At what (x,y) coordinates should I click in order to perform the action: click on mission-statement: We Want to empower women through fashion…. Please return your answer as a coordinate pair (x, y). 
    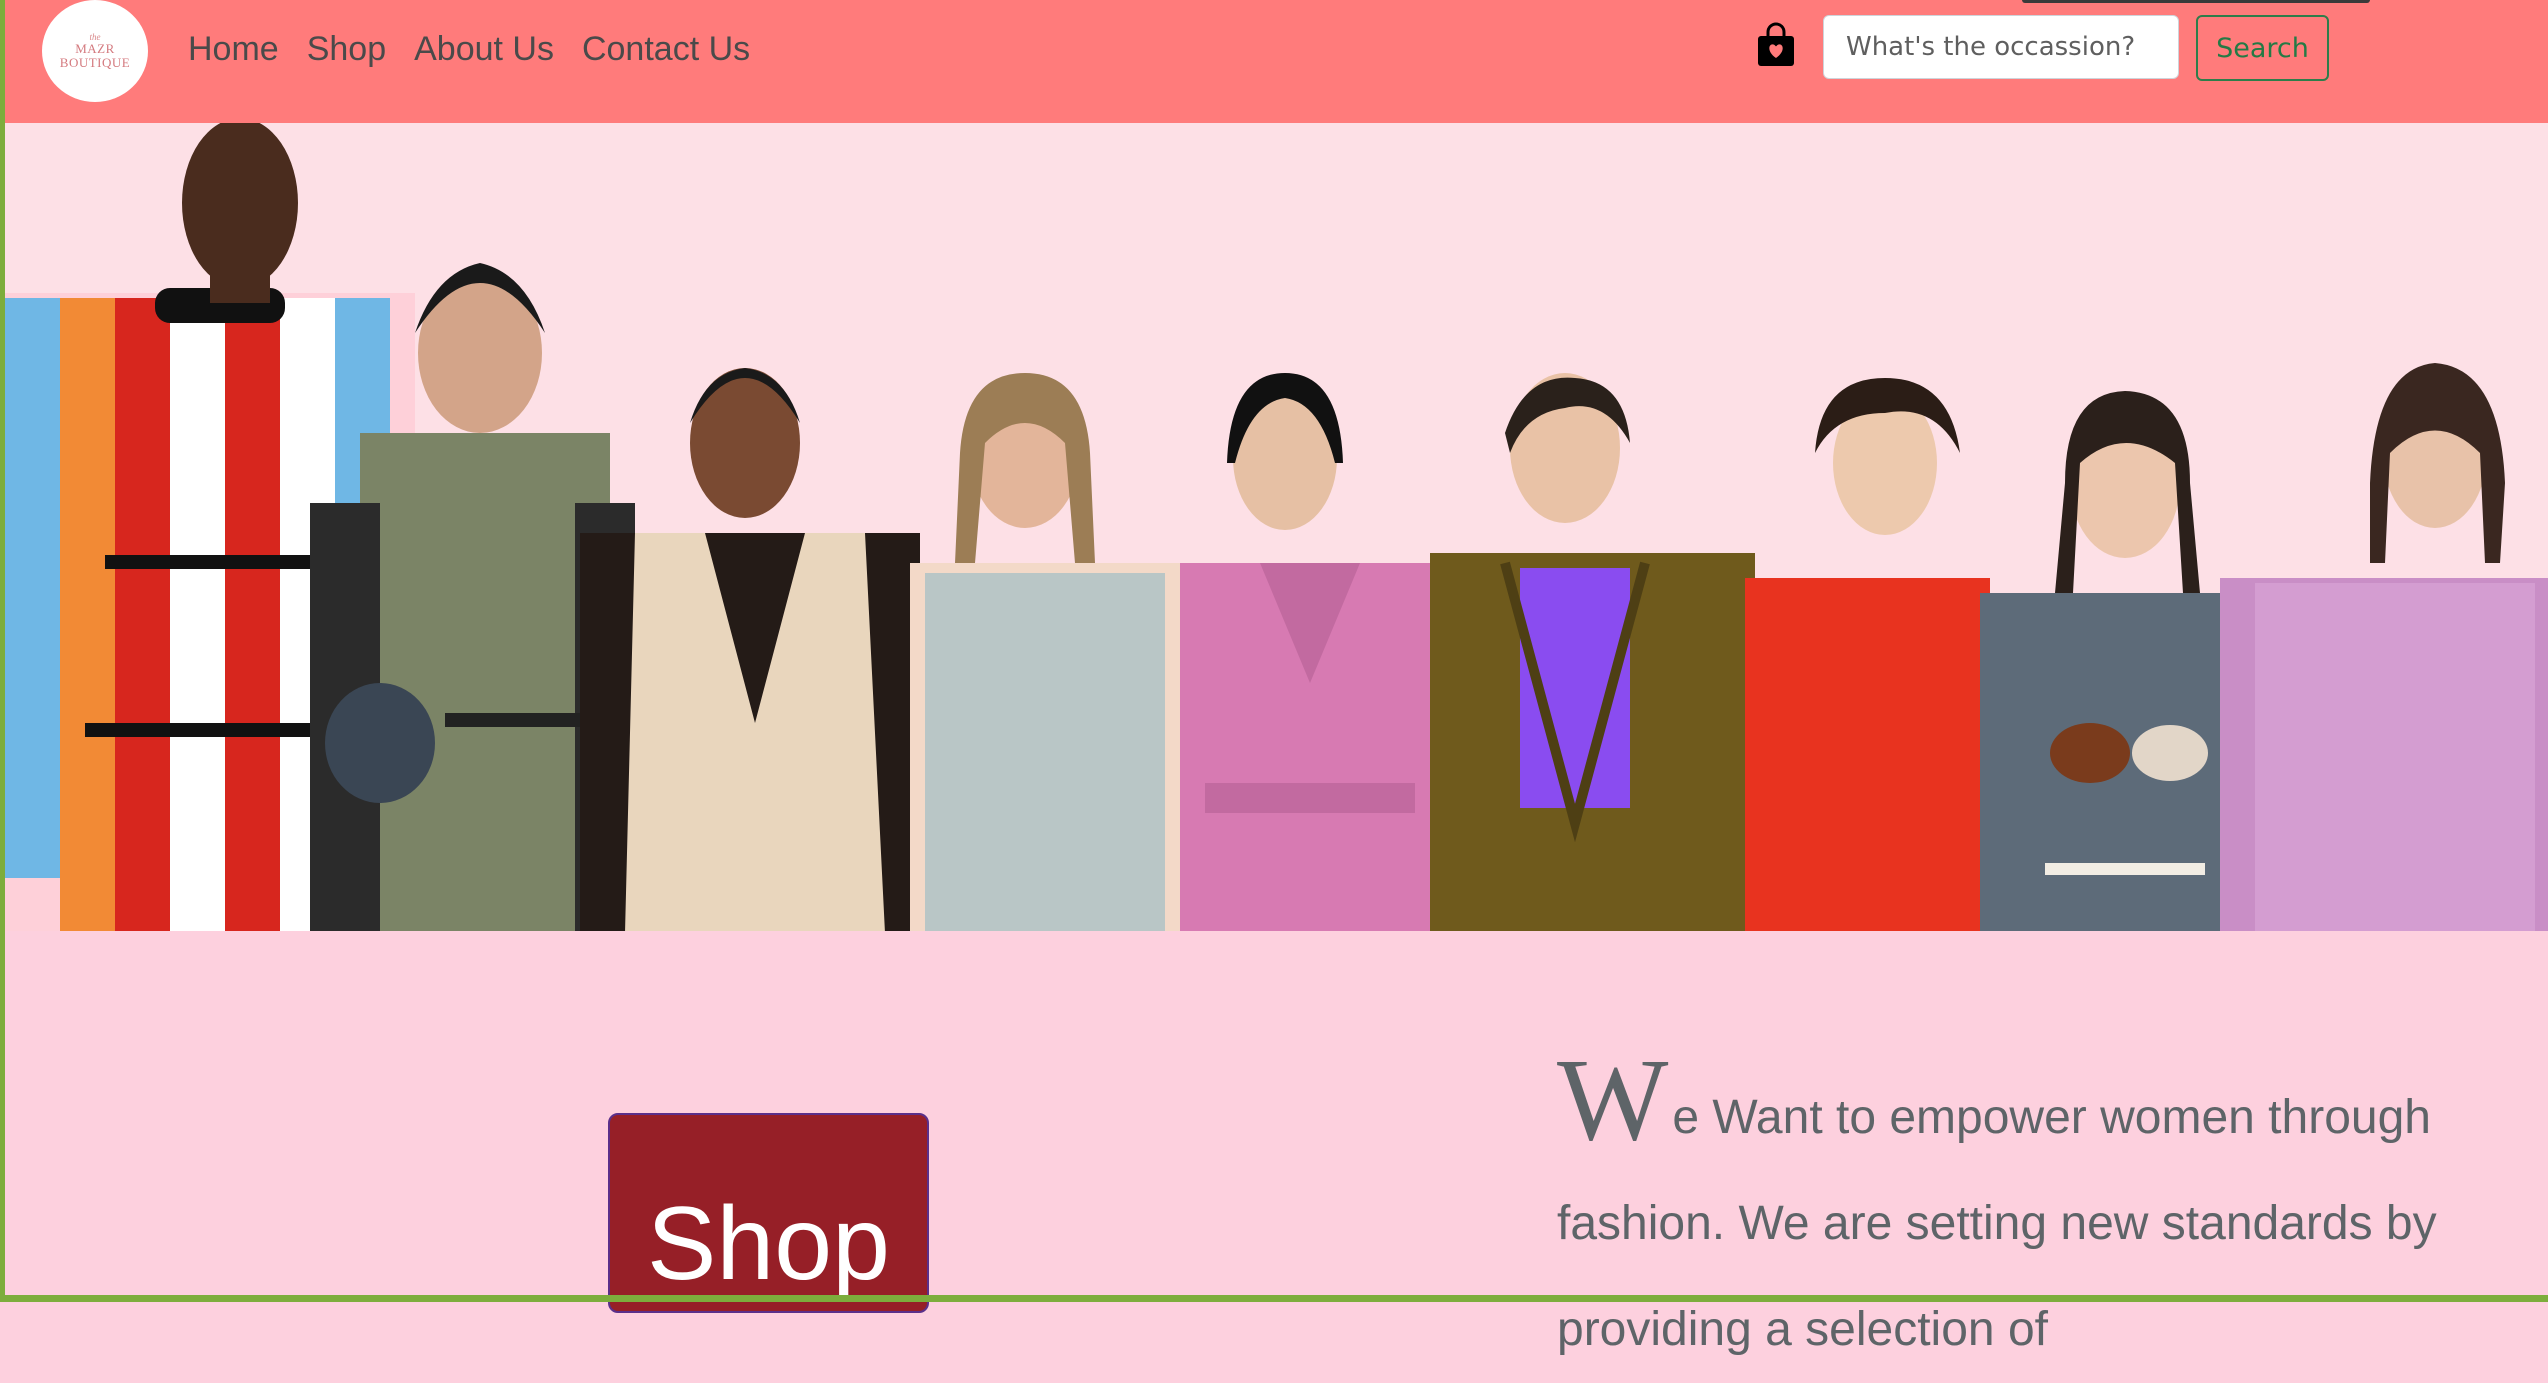
    Looking at the image, I should click on (2007, 1212).